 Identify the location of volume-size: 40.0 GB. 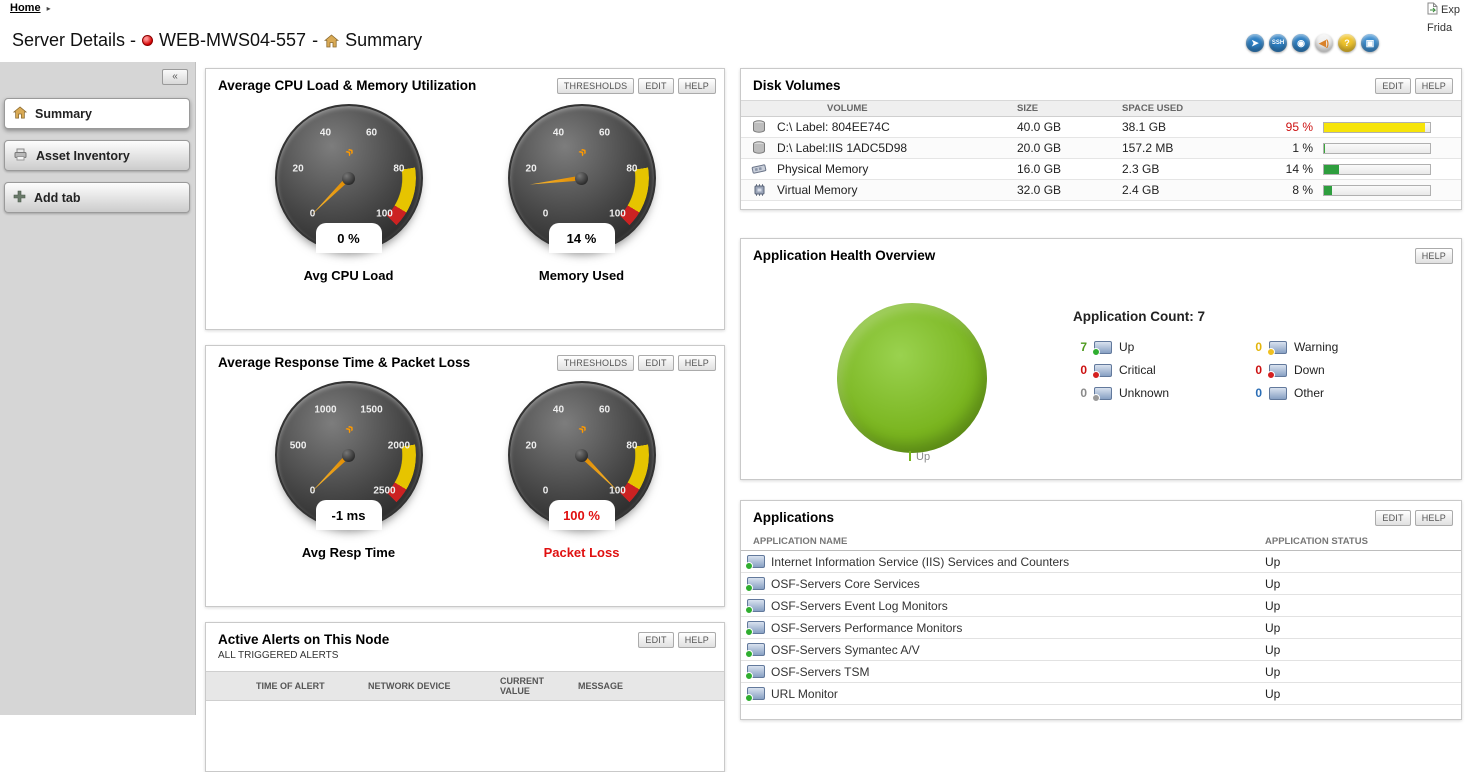
(1039, 127).